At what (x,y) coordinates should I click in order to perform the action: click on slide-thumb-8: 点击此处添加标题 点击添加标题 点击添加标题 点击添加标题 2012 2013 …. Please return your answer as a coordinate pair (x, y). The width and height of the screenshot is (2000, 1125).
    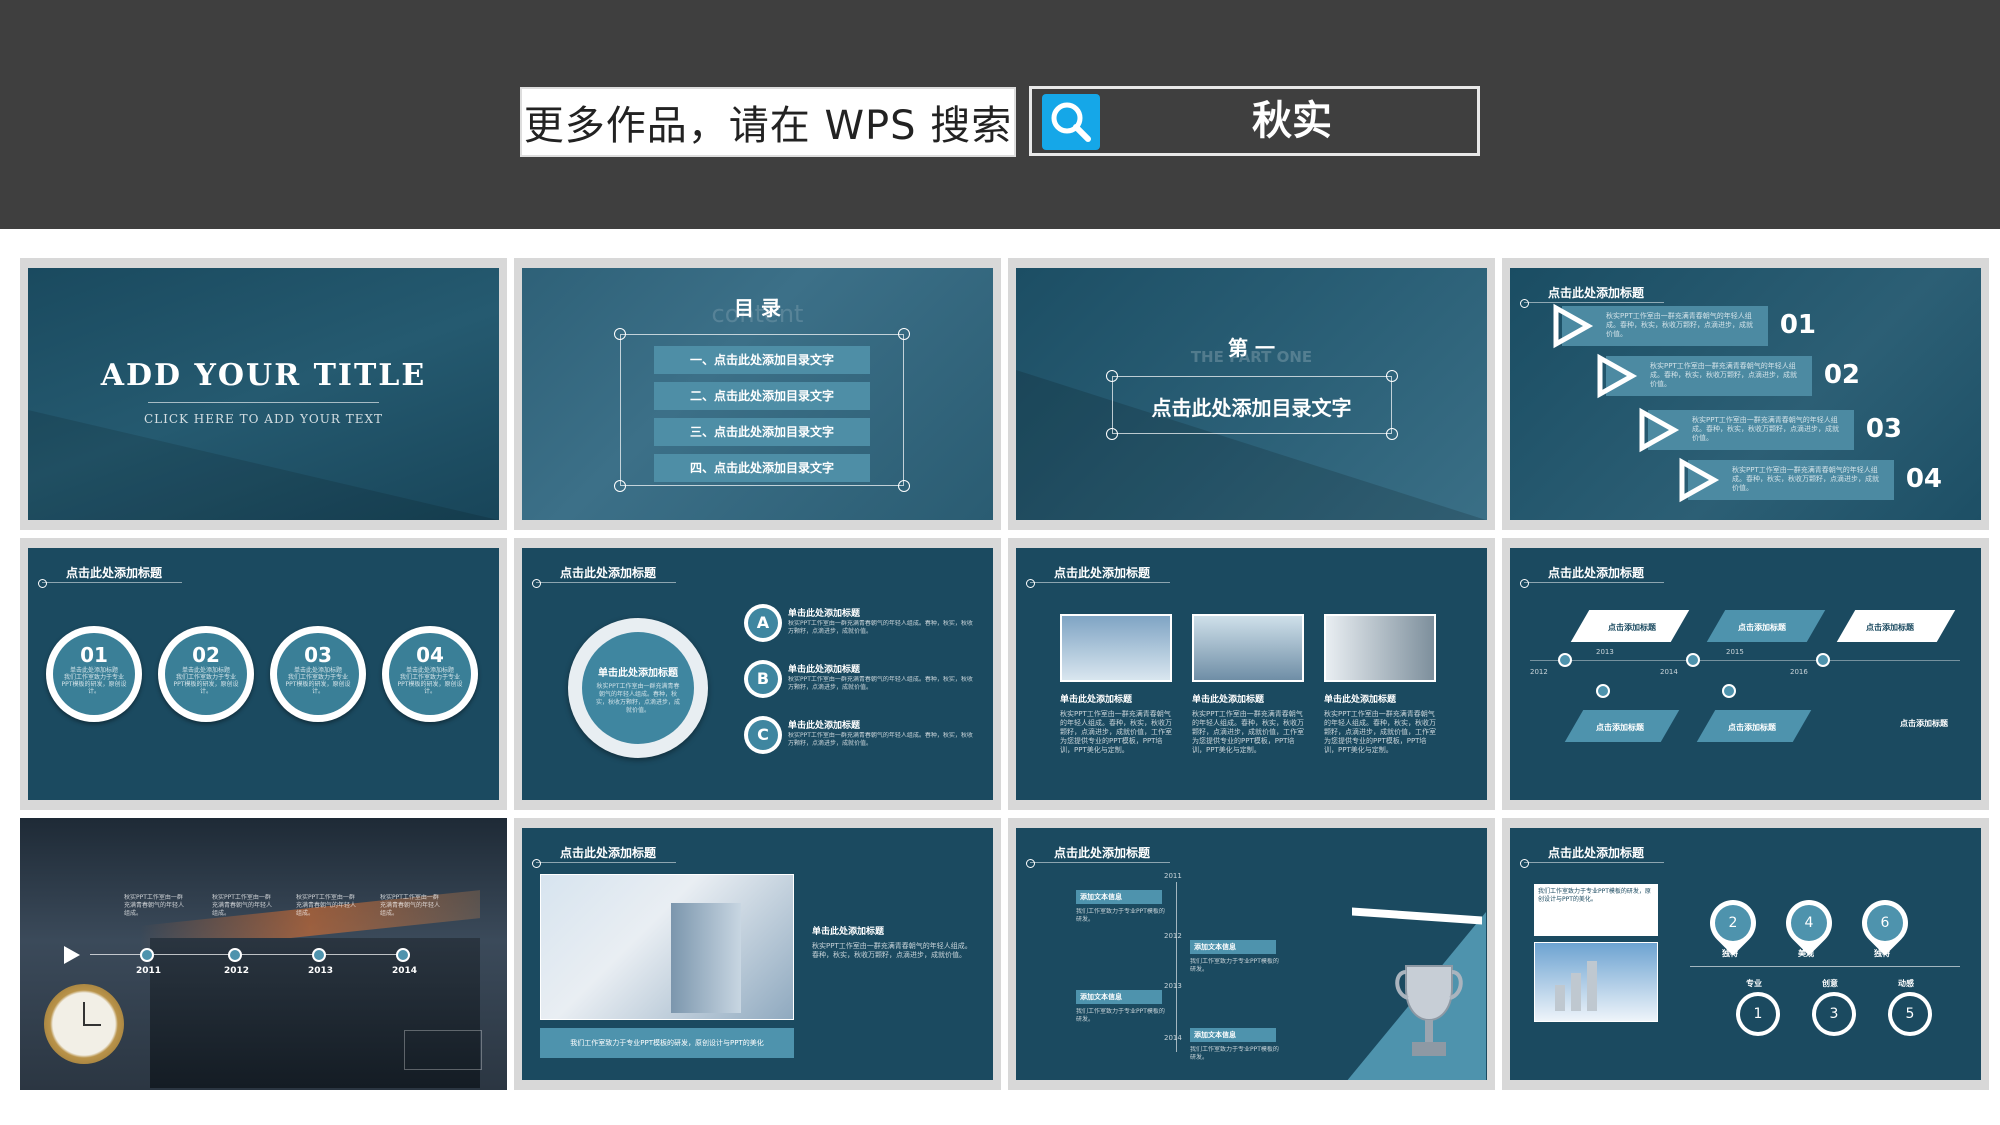
    Looking at the image, I should click on (1745, 674).